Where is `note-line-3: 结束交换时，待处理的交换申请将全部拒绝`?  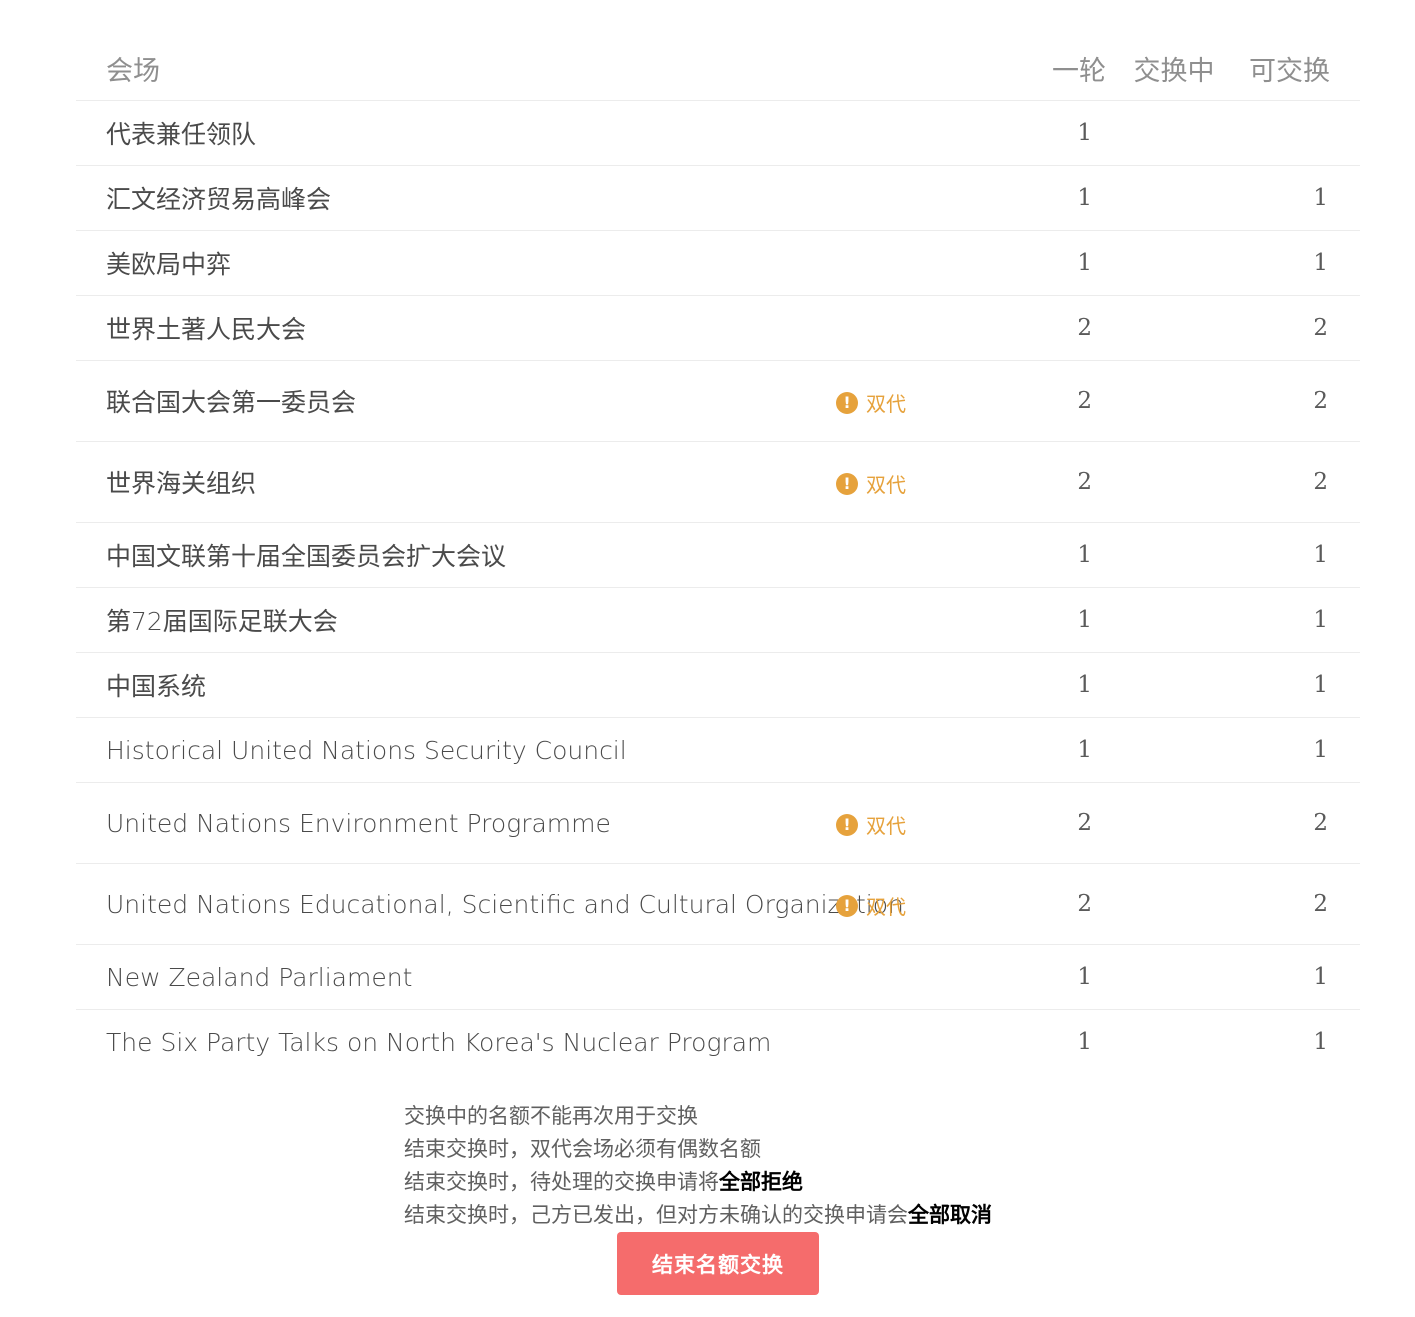
note-line-3: 结束交换时，待处理的交换申请将全部拒绝 is located at coordinates (698, 1182).